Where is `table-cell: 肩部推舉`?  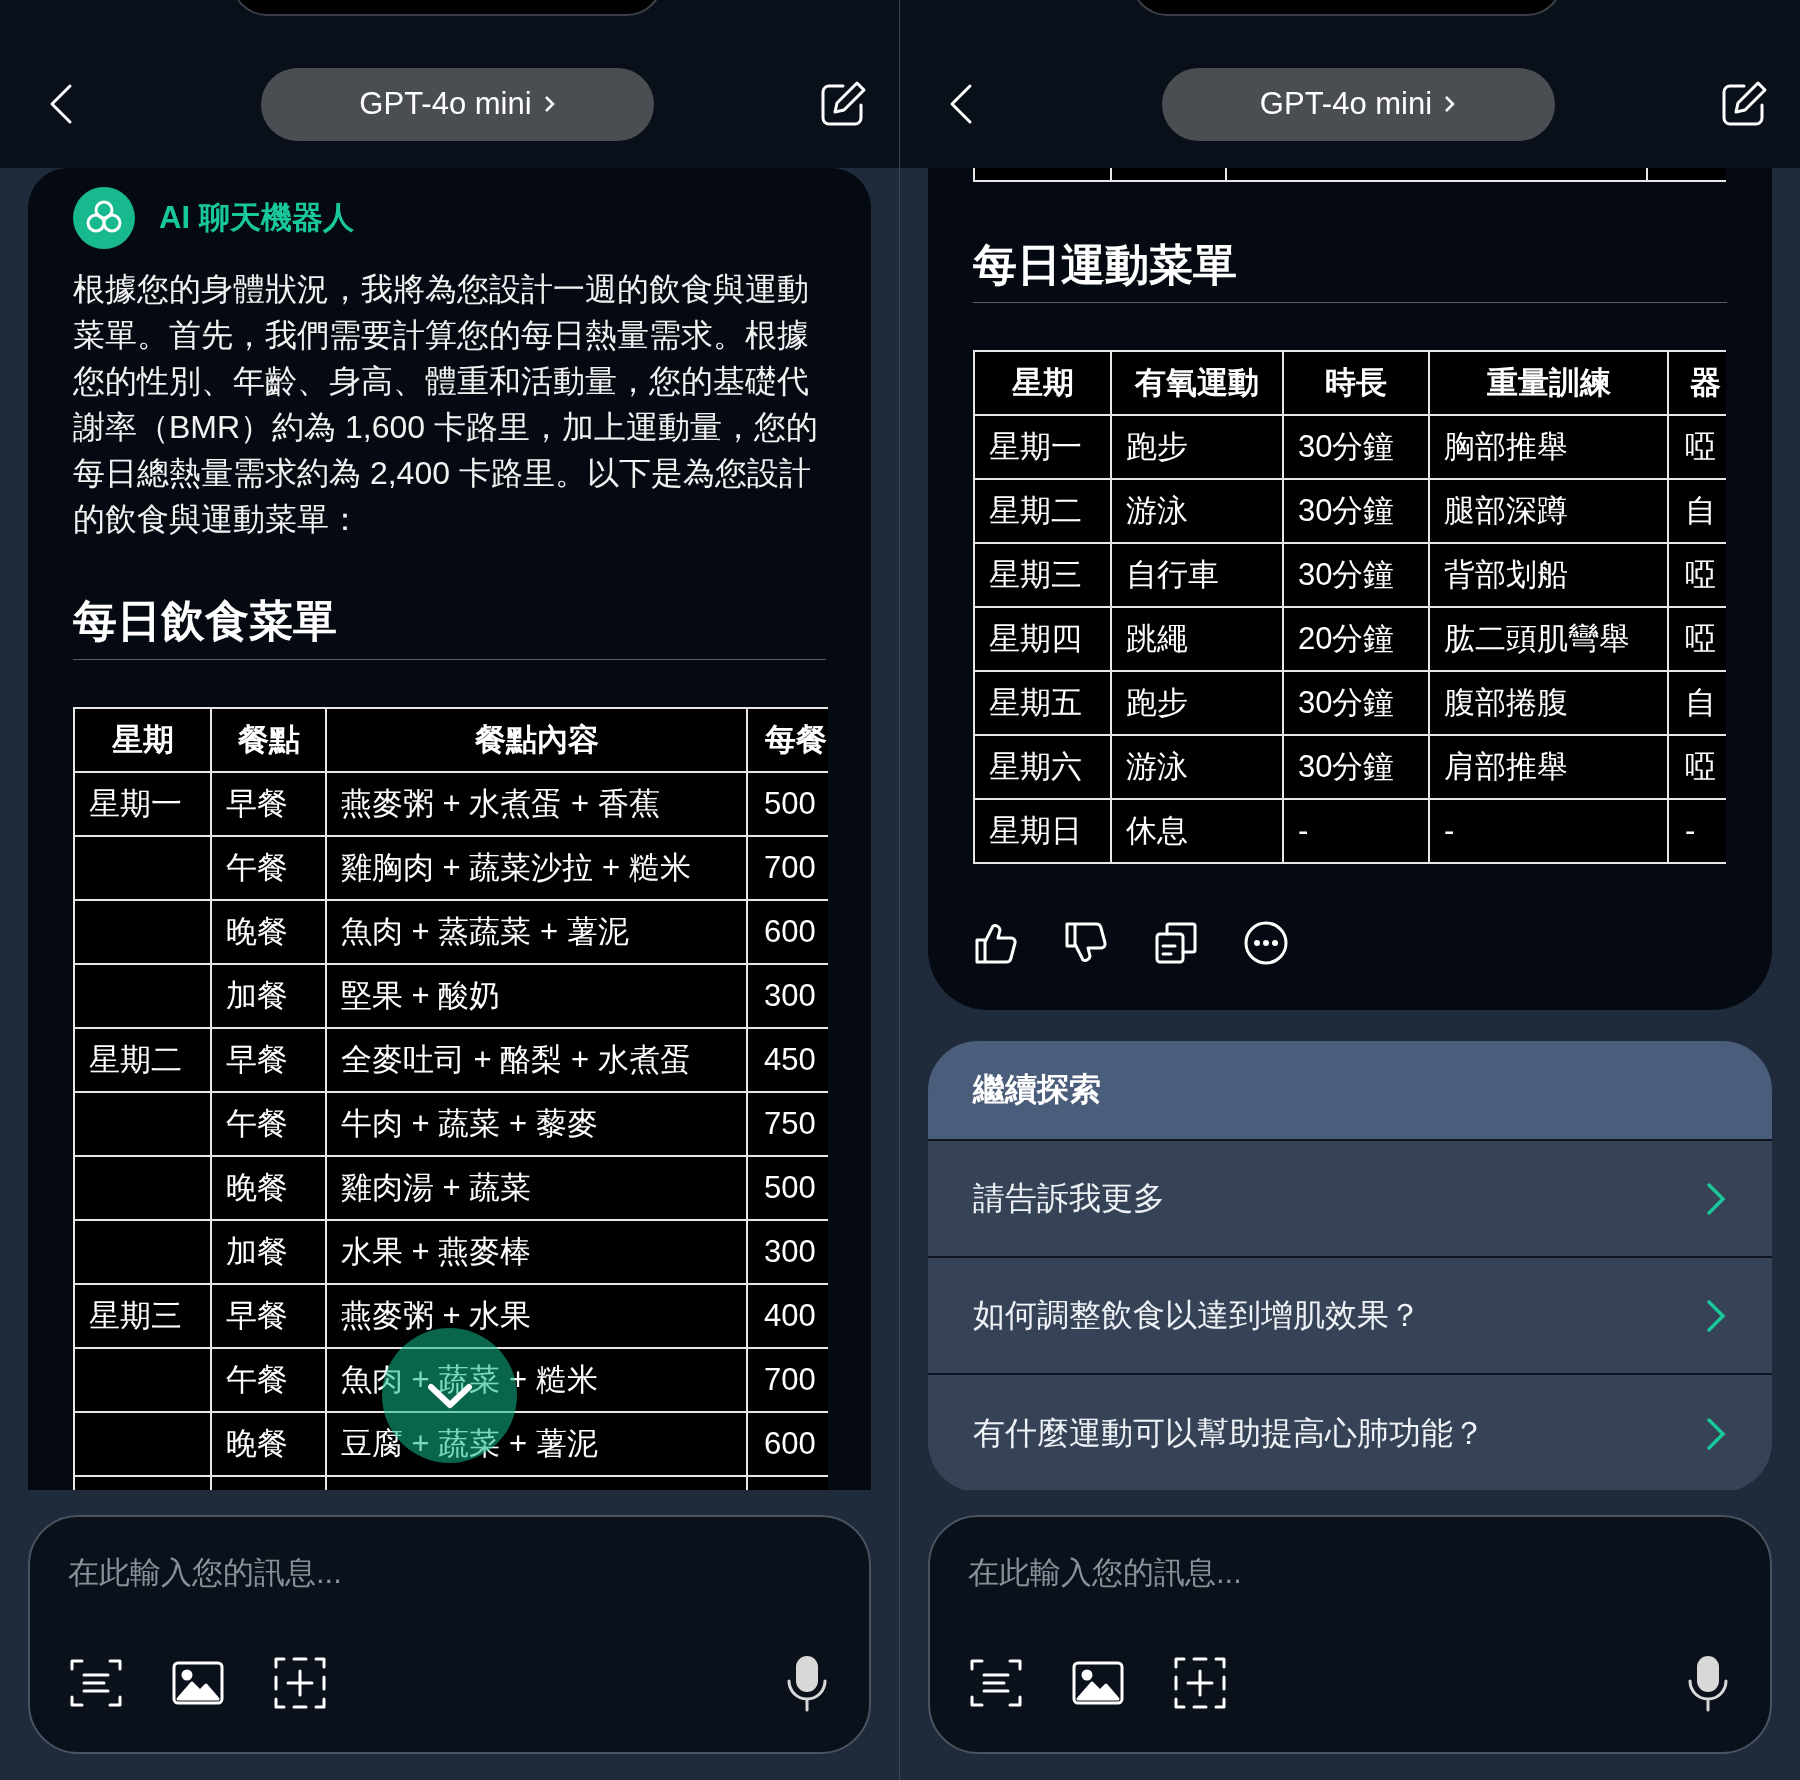 table-cell: 肩部推舉 is located at coordinates (1548, 767).